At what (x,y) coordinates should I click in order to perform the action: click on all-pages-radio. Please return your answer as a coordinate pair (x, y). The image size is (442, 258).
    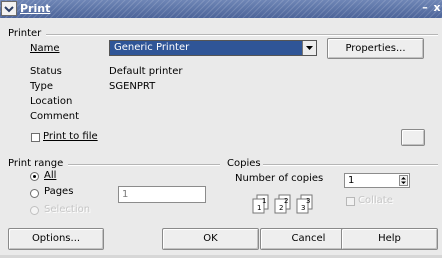
    Looking at the image, I should click on (34, 176).